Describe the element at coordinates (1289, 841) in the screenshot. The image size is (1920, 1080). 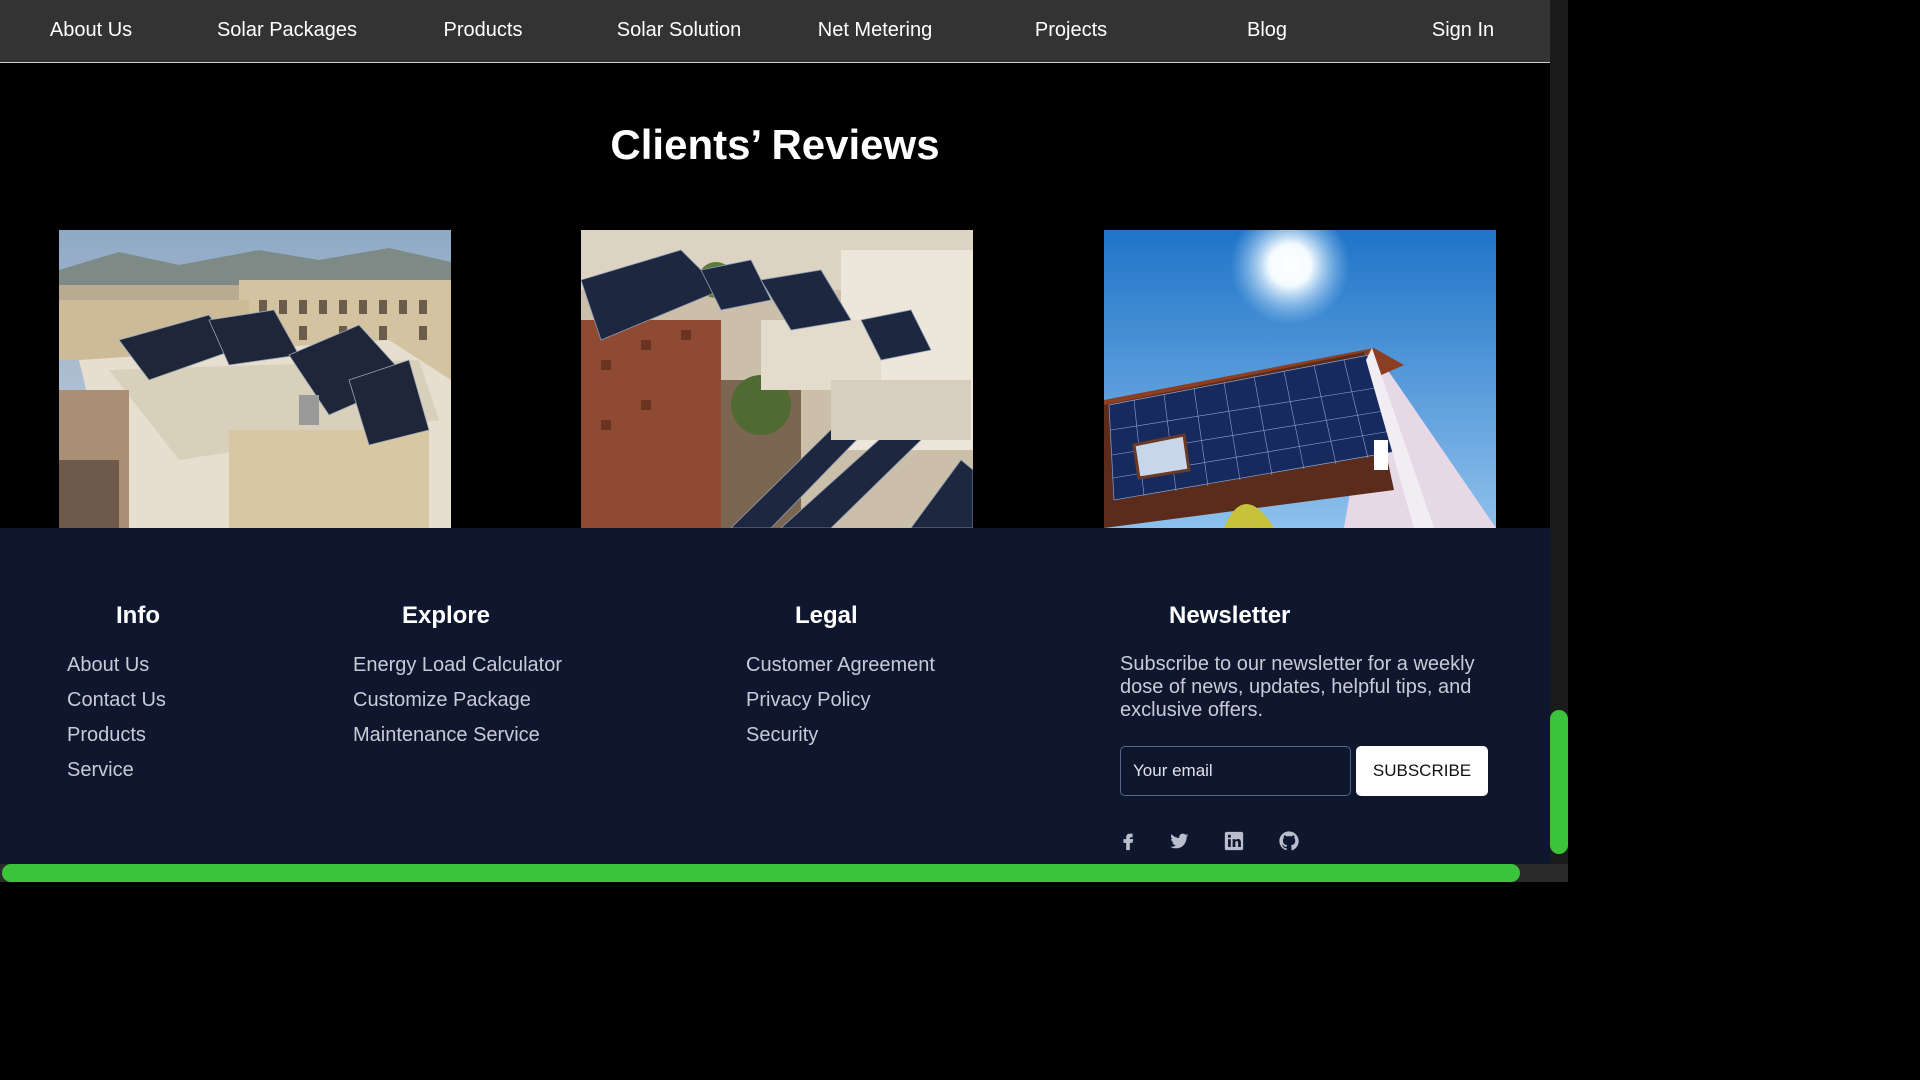
I see `github-icon` at that location.